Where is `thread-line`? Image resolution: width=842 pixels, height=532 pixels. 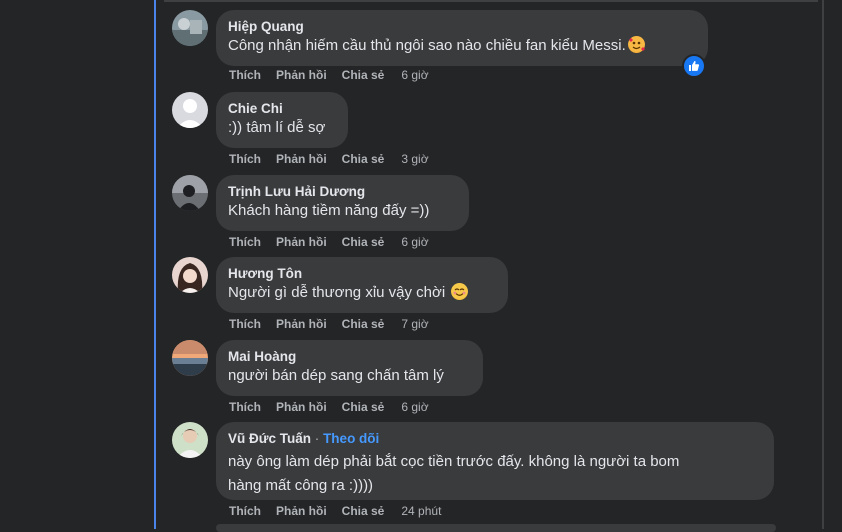
thread-line is located at coordinates (155, 264).